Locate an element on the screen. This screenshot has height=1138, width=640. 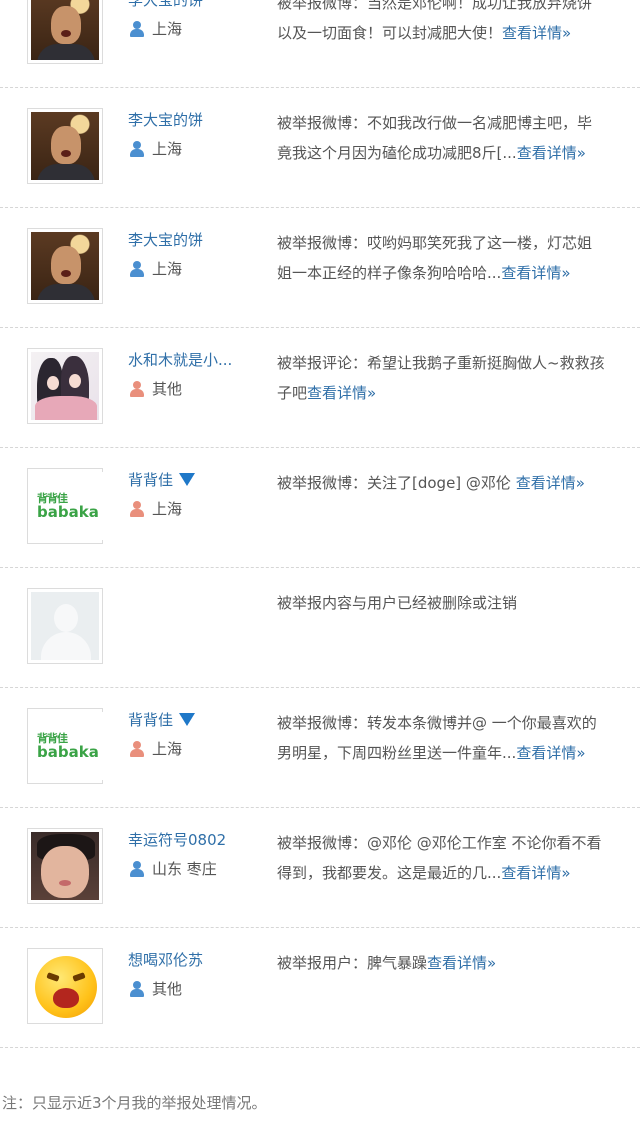
report-text: 以及一切面食！可以封减肥大使！ is located at coordinates (390, 33).